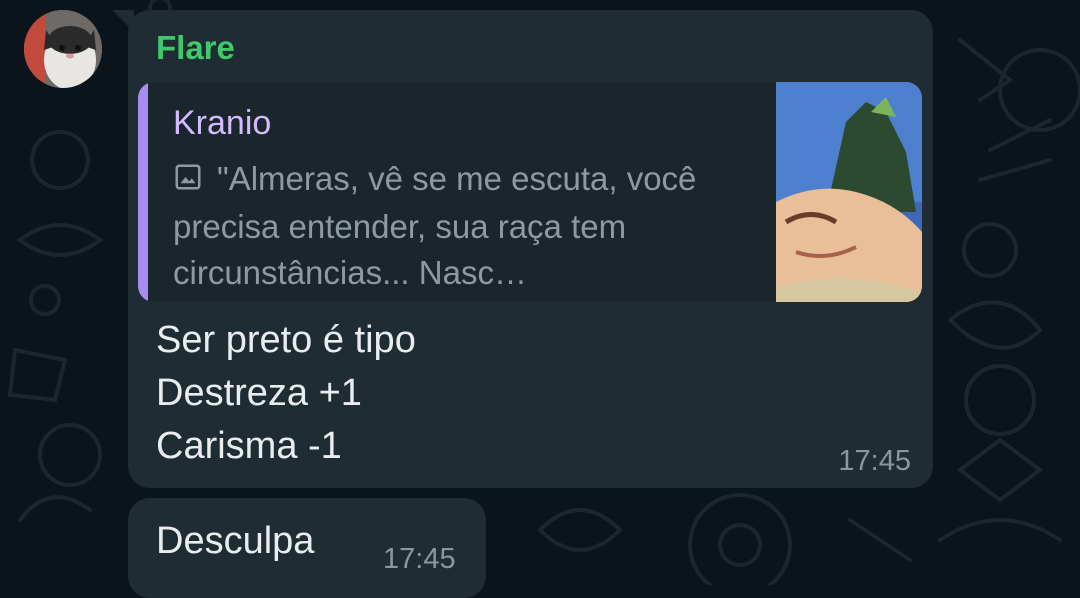 This screenshot has height=598, width=1080. What do you see at coordinates (188, 181) in the screenshot?
I see `image-icon` at bounding box center [188, 181].